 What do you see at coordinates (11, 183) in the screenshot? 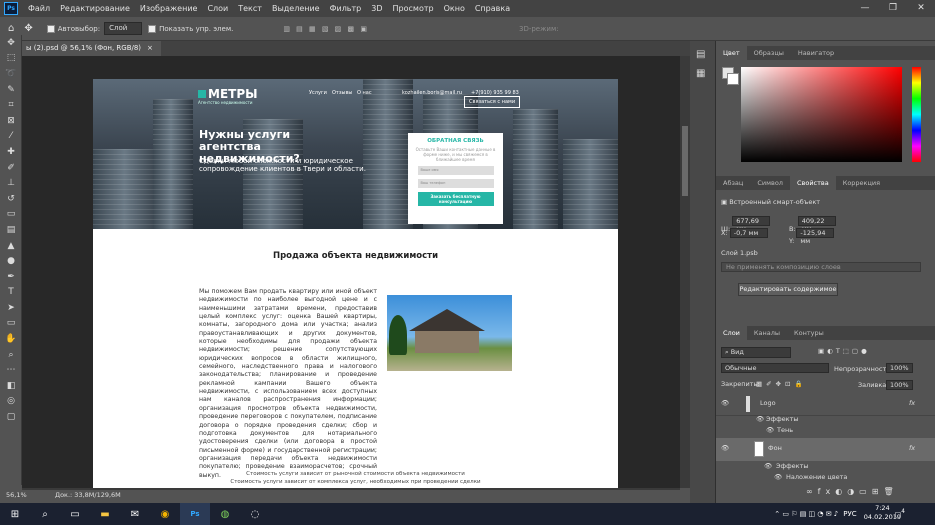
I see `stamp-tool-icon: ⊥` at bounding box center [11, 183].